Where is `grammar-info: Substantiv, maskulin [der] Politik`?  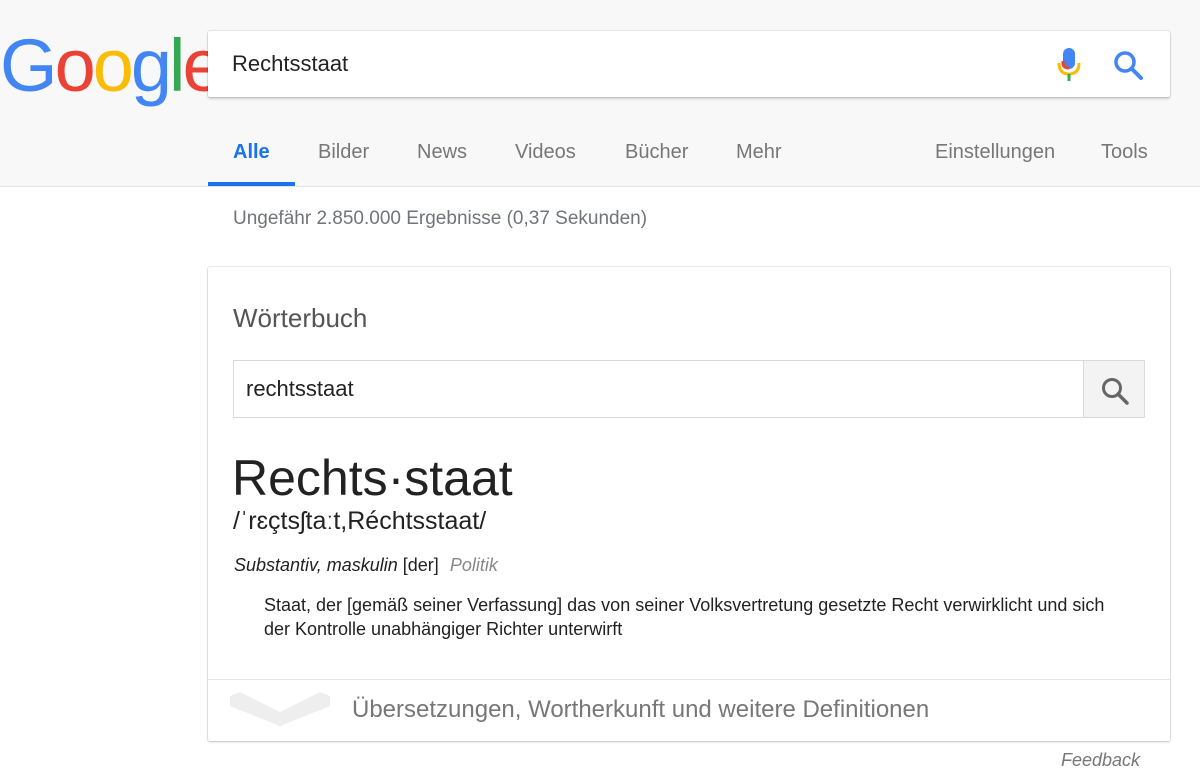
grammar-info: Substantiv, maskulin [der] Politik is located at coordinates (366, 565).